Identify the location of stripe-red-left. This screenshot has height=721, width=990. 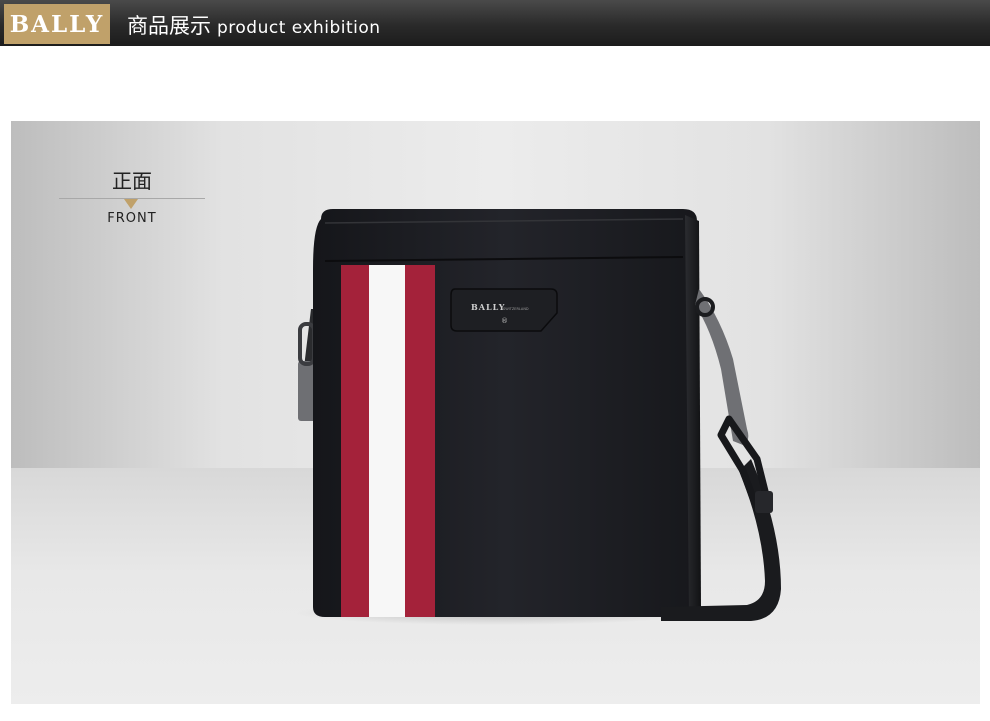
(355, 441).